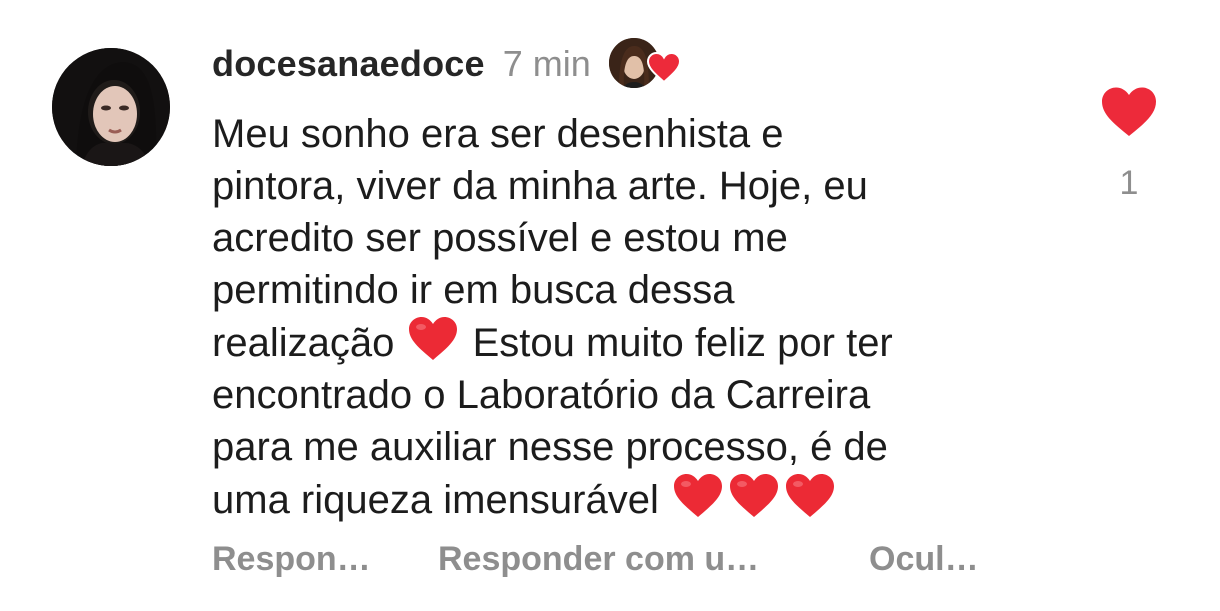 The width and height of the screenshot is (1220, 611). Describe the element at coordinates (1129, 183) in the screenshot. I see `like-count: 1` at that location.